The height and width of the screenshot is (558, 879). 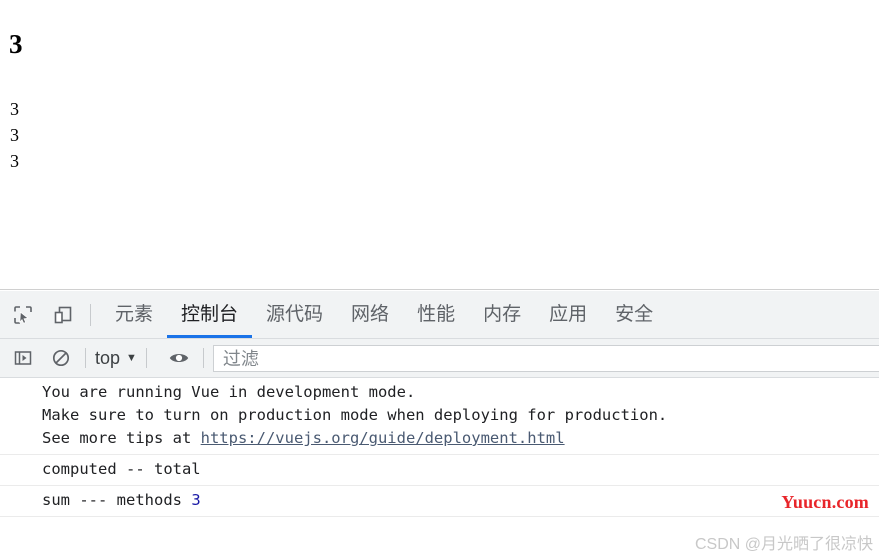 What do you see at coordinates (210, 314) in the screenshot?
I see `tab-console: 控制台` at bounding box center [210, 314].